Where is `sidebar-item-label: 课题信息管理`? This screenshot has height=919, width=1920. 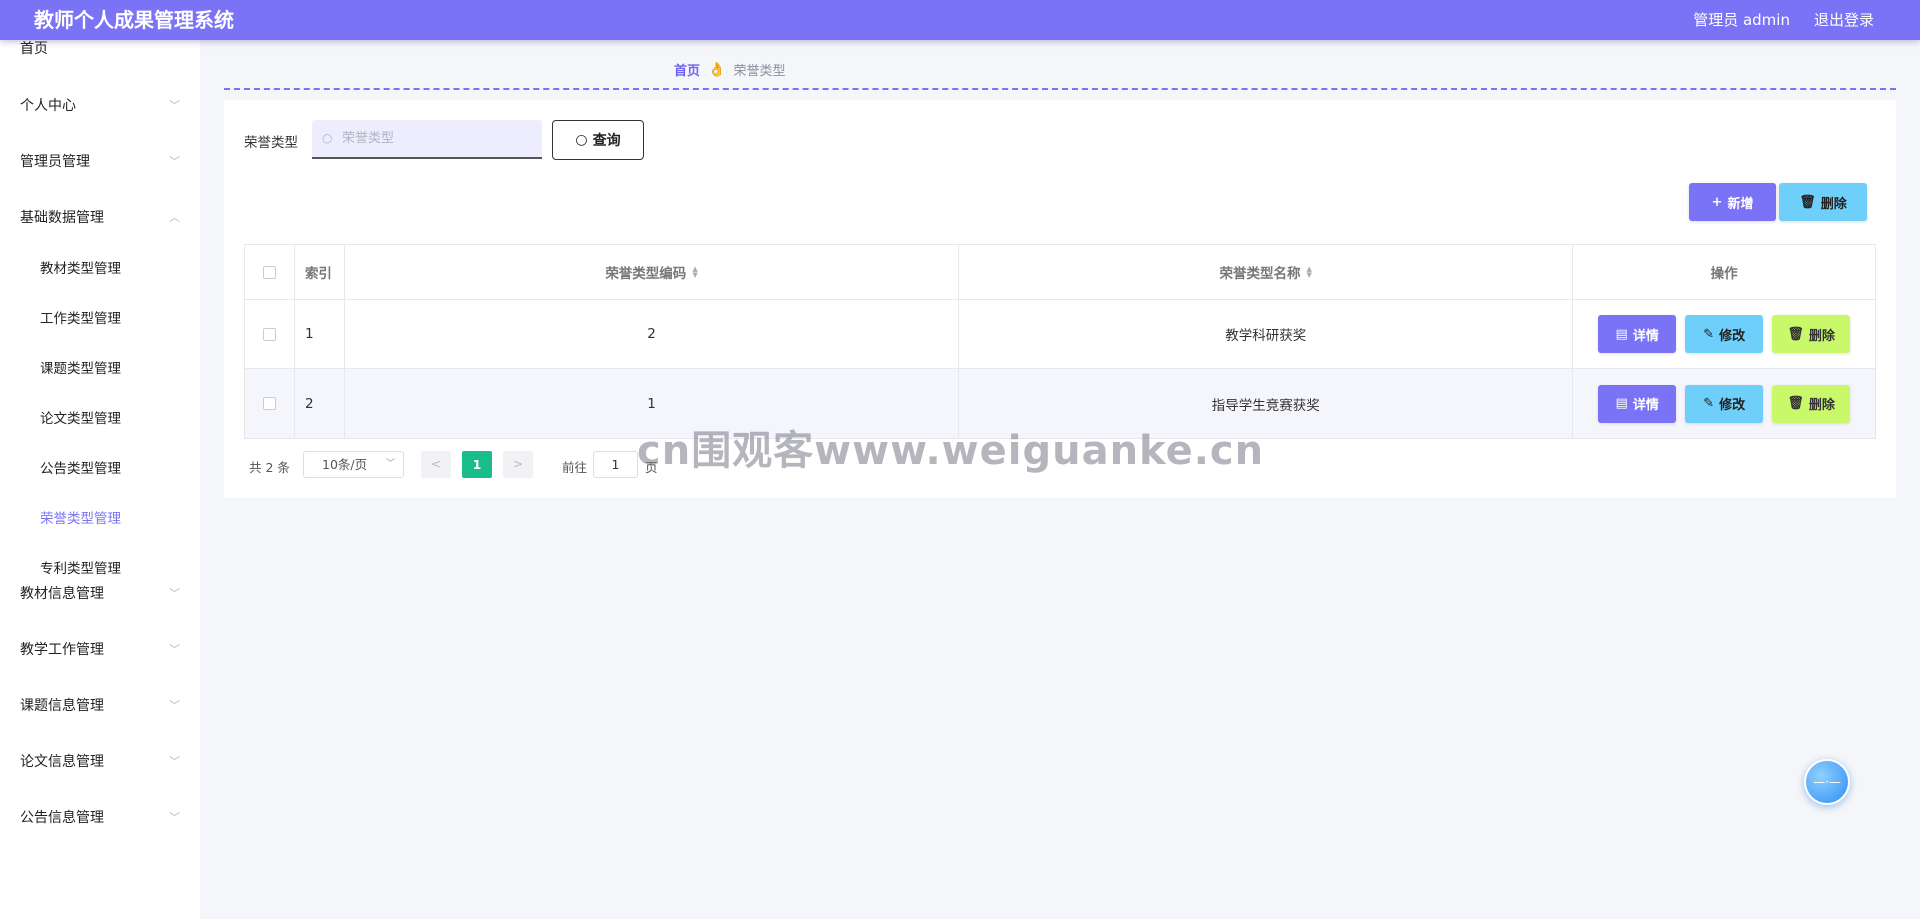
sidebar-item-label: 课题信息管理 is located at coordinates (62, 706).